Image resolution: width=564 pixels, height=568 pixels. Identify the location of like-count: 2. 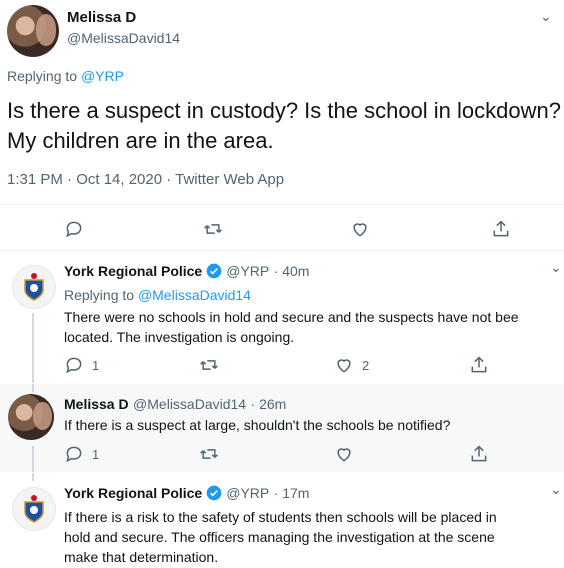
(366, 365).